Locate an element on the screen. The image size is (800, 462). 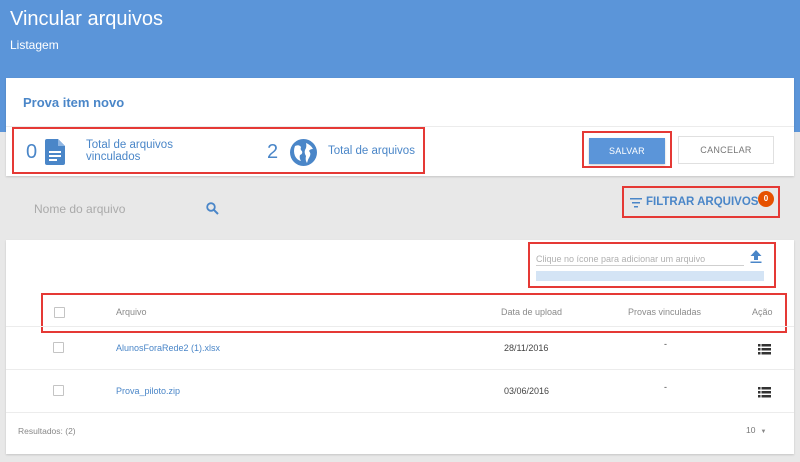
file-link: Prova_piloto.zip is located at coordinates (148, 391).